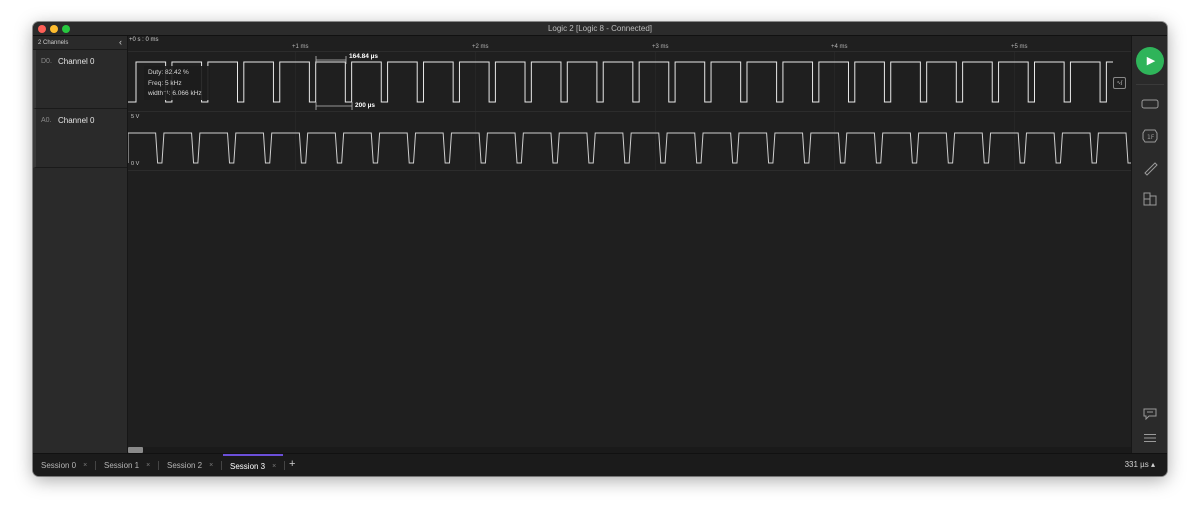  What do you see at coordinates (292, 464) in the screenshot?
I see `add-tab-button: +` at bounding box center [292, 464].